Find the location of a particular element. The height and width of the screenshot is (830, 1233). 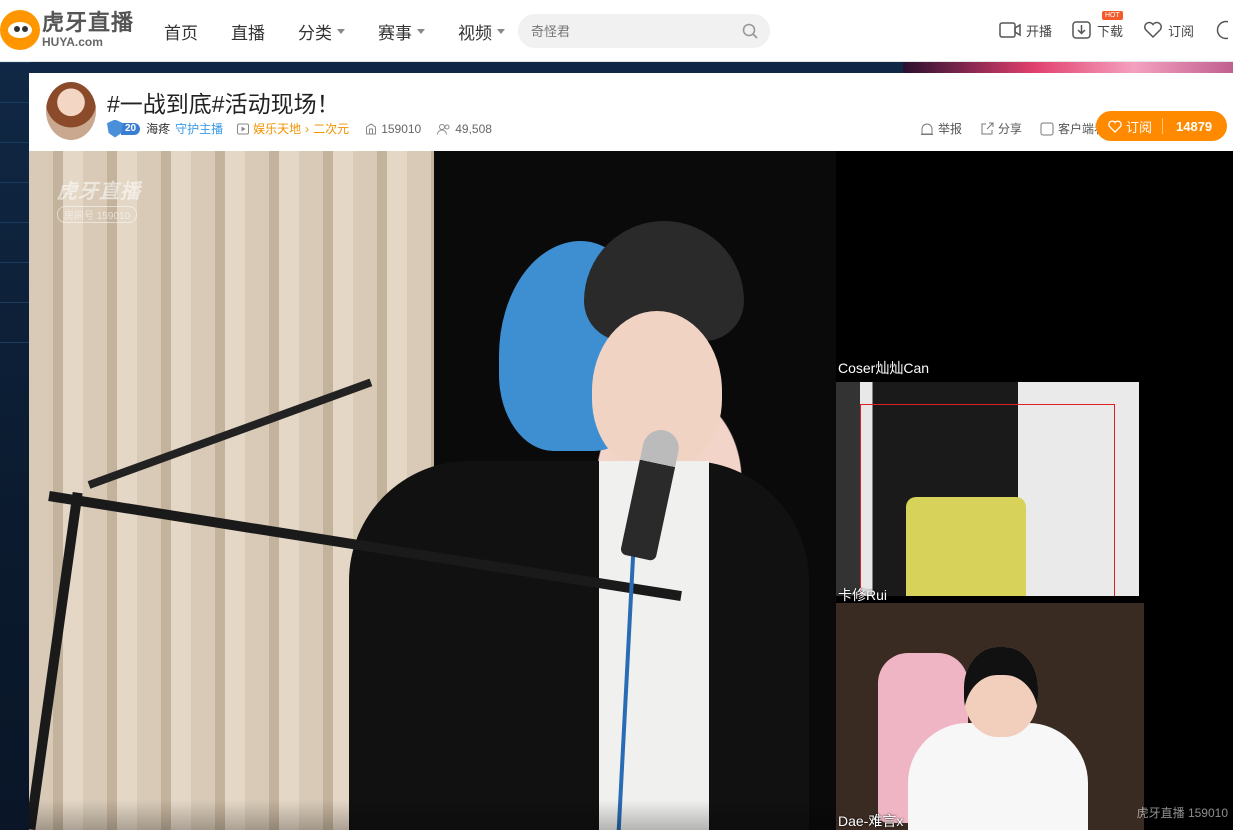

report-button: 举报 is located at coordinates (941, 128).